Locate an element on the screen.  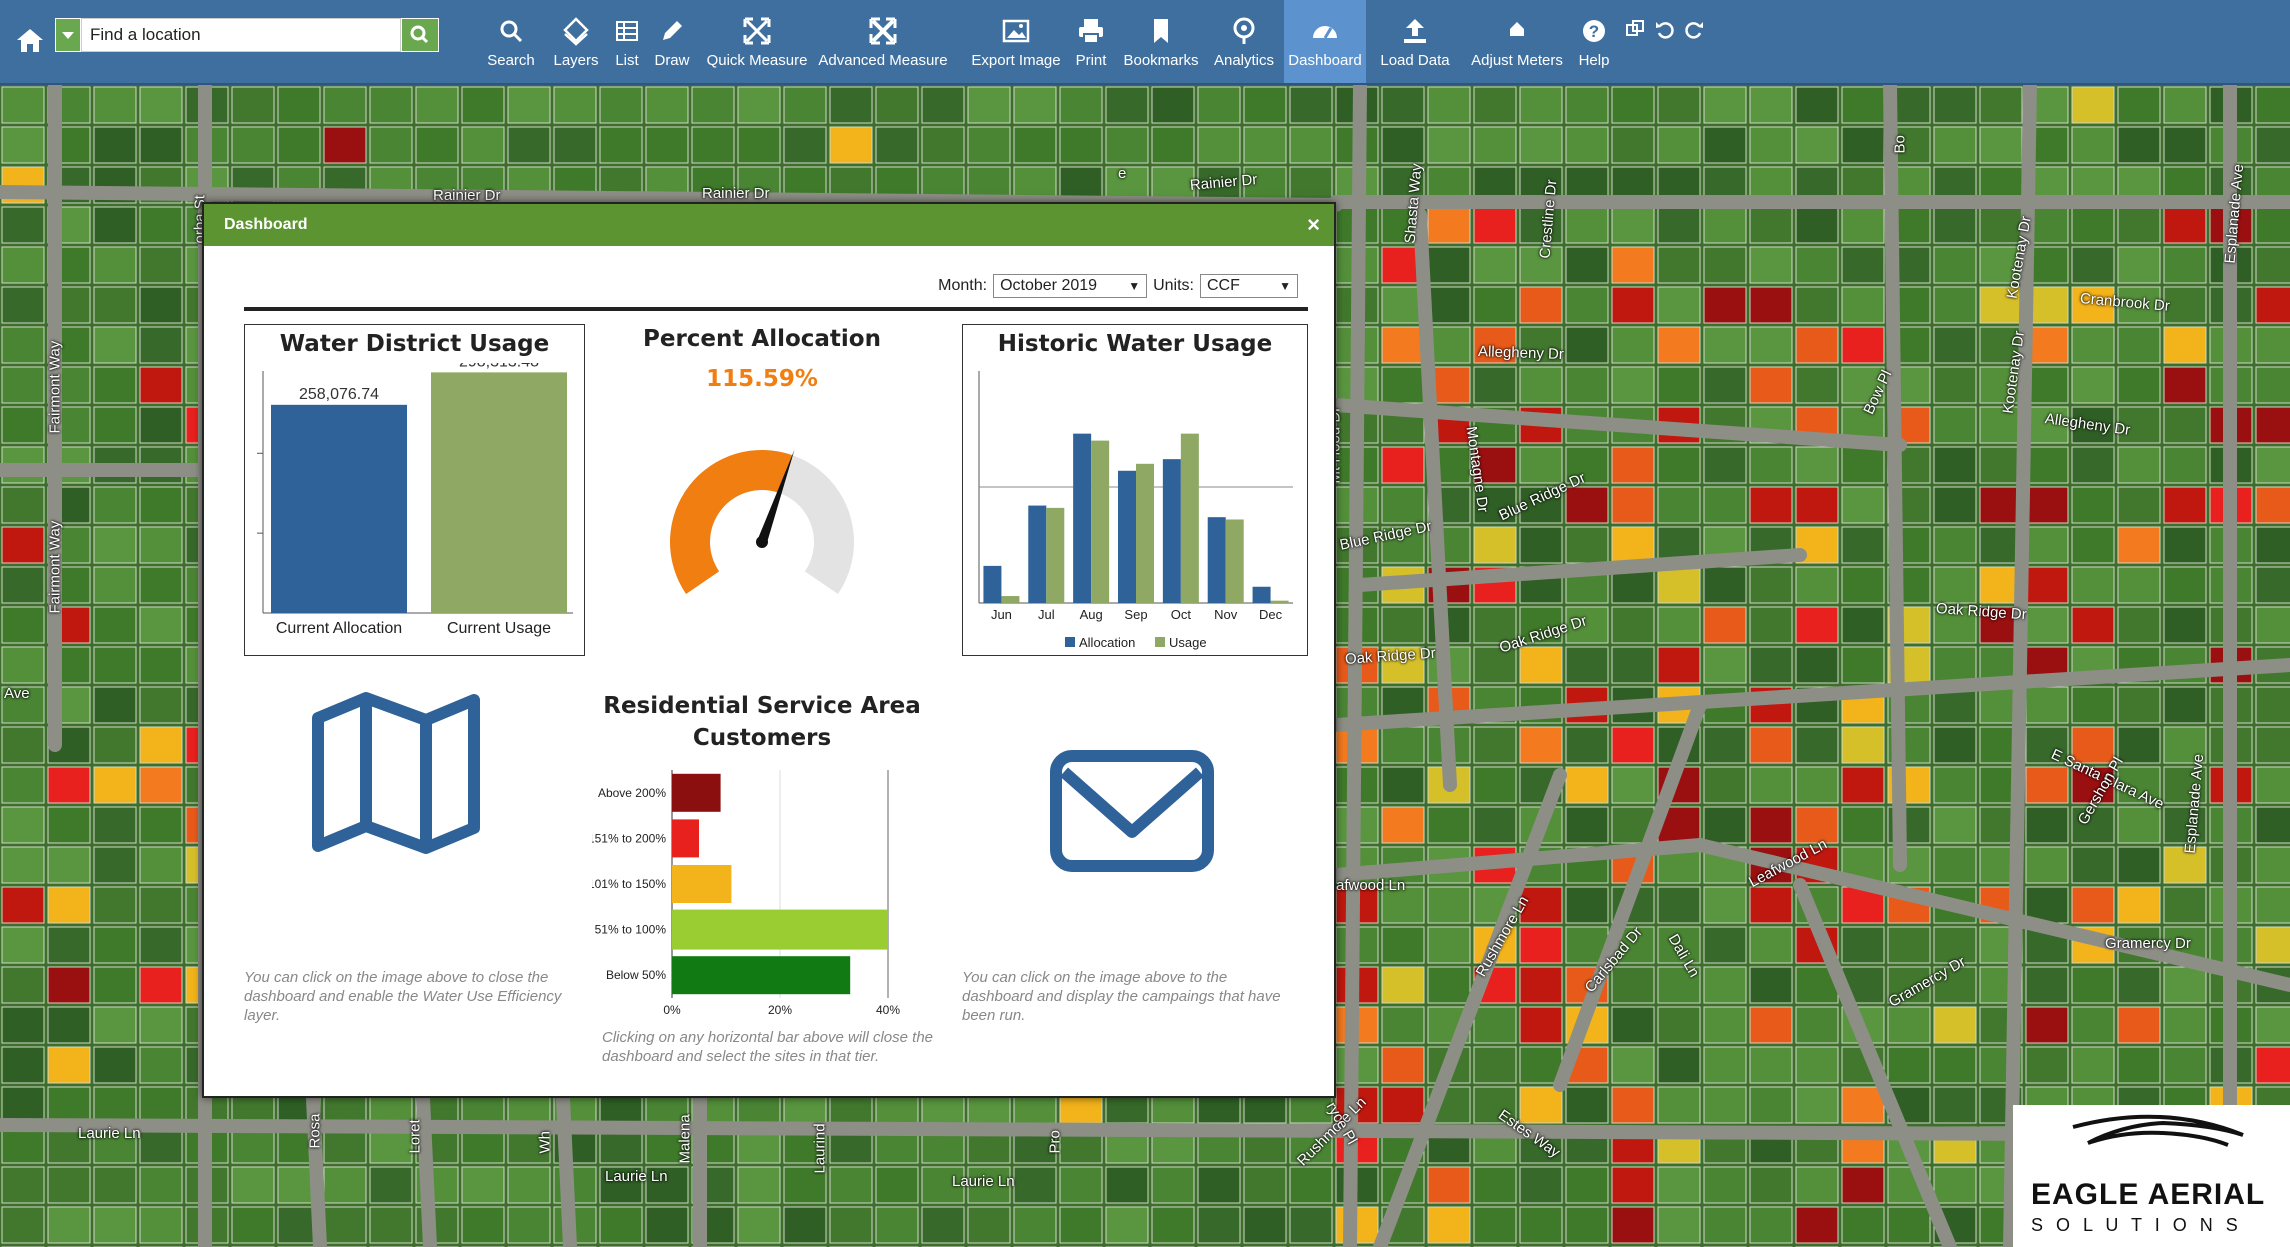
tool-list: List is located at coordinates (627, 41).